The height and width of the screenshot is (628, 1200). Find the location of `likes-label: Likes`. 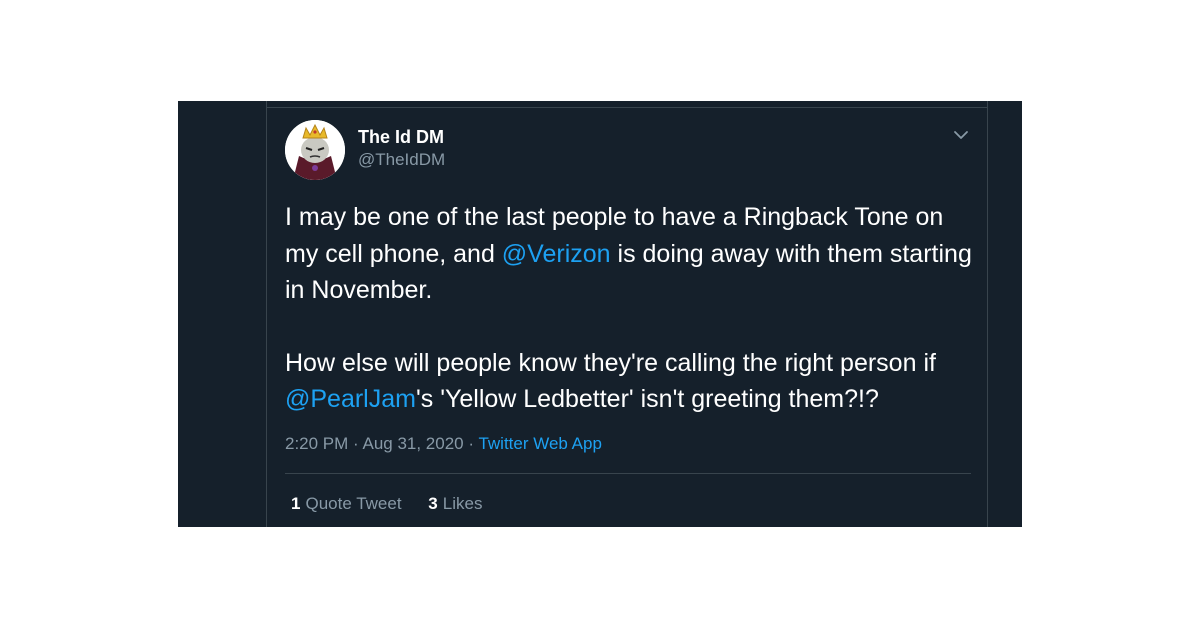

likes-label: Likes is located at coordinates (462, 503).